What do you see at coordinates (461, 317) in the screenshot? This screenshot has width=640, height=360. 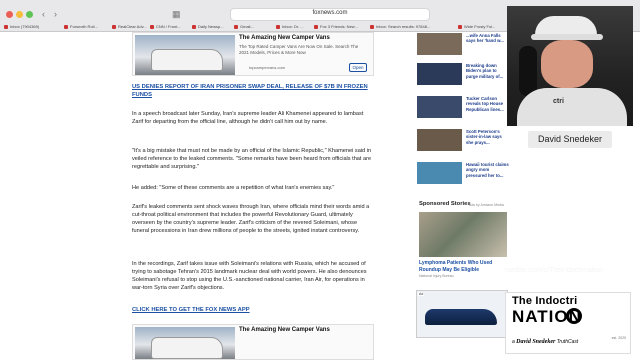 I see `car-image` at bounding box center [461, 317].